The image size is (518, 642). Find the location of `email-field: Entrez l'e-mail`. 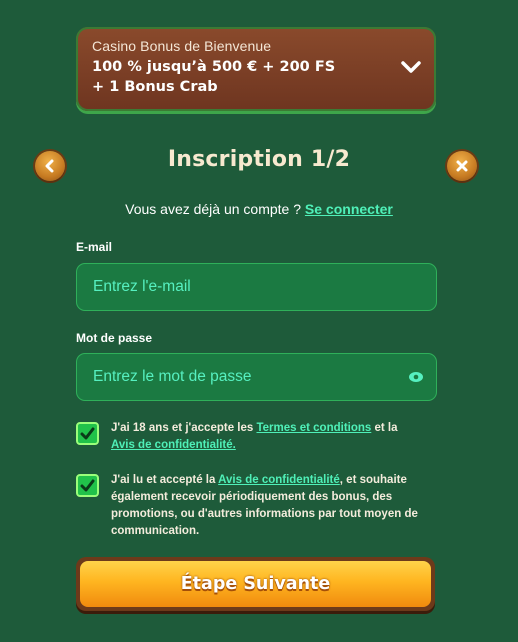

email-field: Entrez l'e-mail is located at coordinates (256, 287).